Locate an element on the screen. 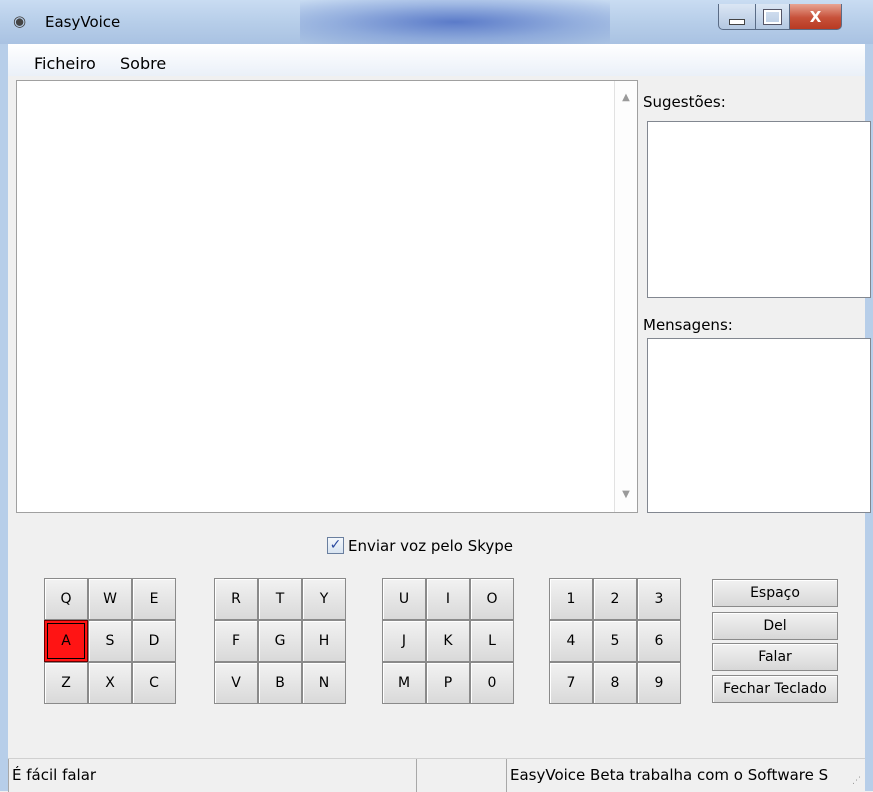 This screenshot has width=873, height=792. key-1: 1 is located at coordinates (571, 599).